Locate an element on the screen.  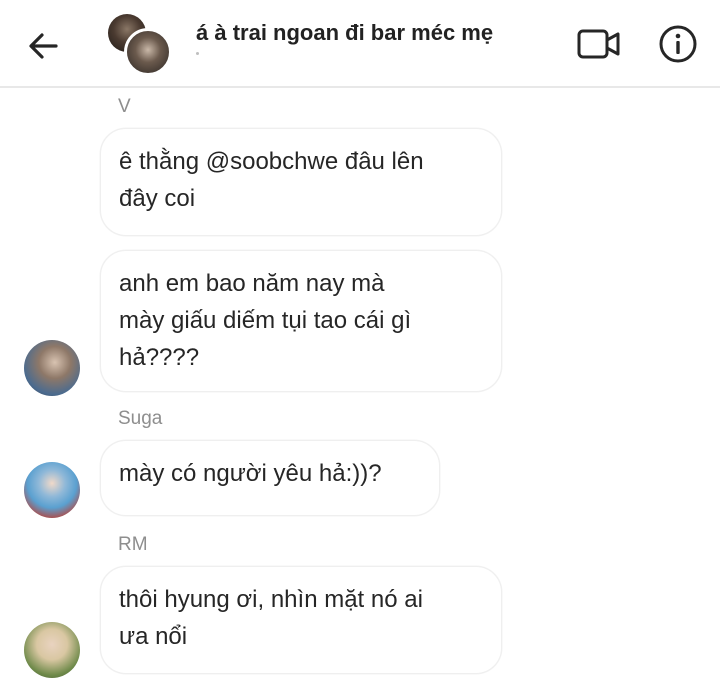
video-call-button is located at coordinates (599, 44).